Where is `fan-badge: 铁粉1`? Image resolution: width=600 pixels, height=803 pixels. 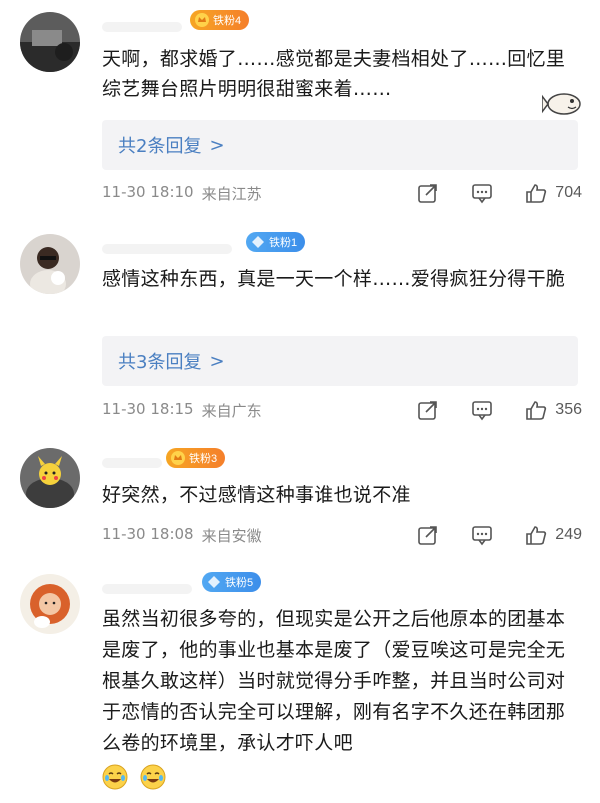
fan-badge: 铁粉1 is located at coordinates (276, 242).